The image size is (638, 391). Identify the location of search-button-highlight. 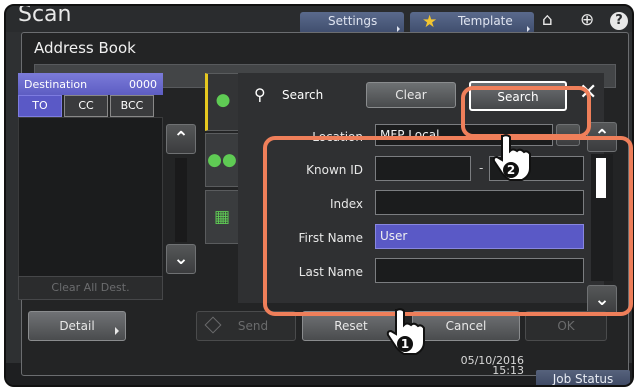
(526, 112).